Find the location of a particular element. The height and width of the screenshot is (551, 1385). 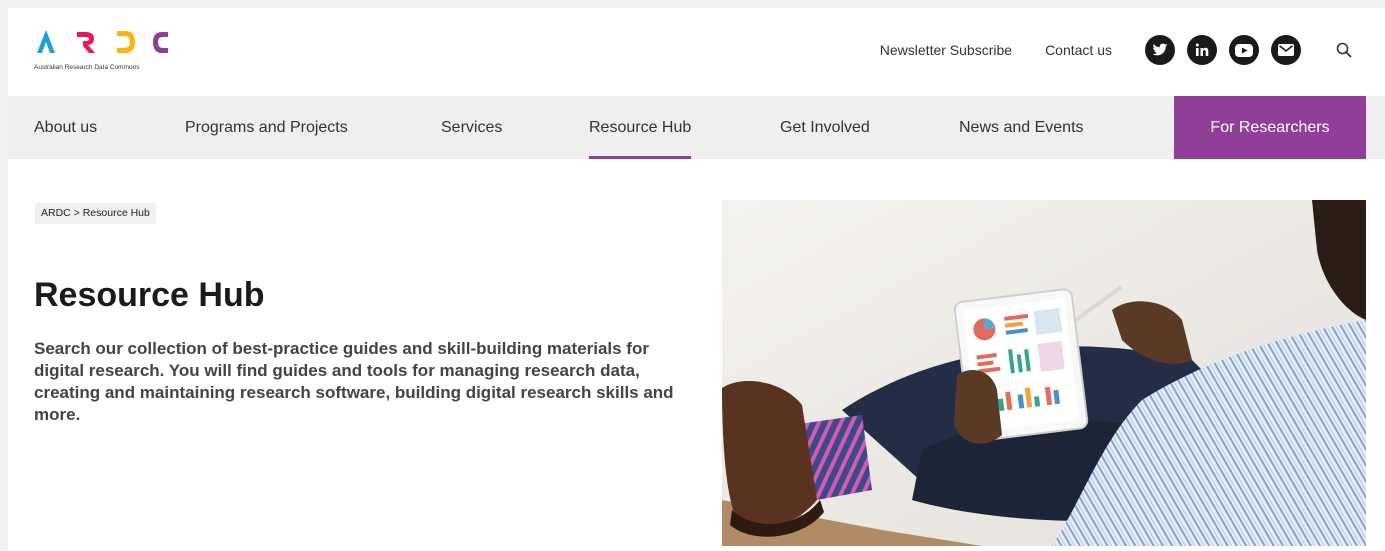

nav-item-about-us: About us is located at coordinates (65, 127).